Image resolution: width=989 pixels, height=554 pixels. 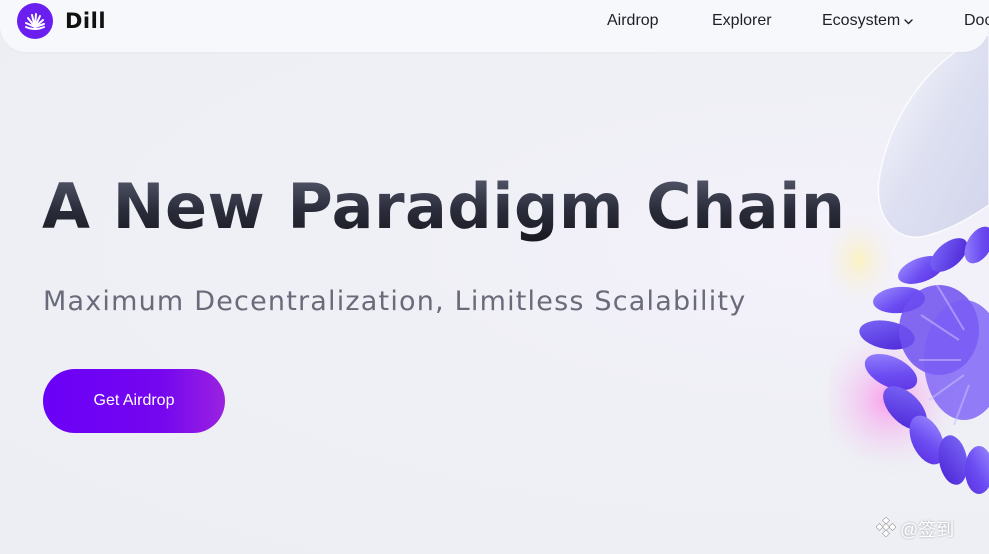 What do you see at coordinates (886, 529) in the screenshot?
I see `diamond-logo-icon` at bounding box center [886, 529].